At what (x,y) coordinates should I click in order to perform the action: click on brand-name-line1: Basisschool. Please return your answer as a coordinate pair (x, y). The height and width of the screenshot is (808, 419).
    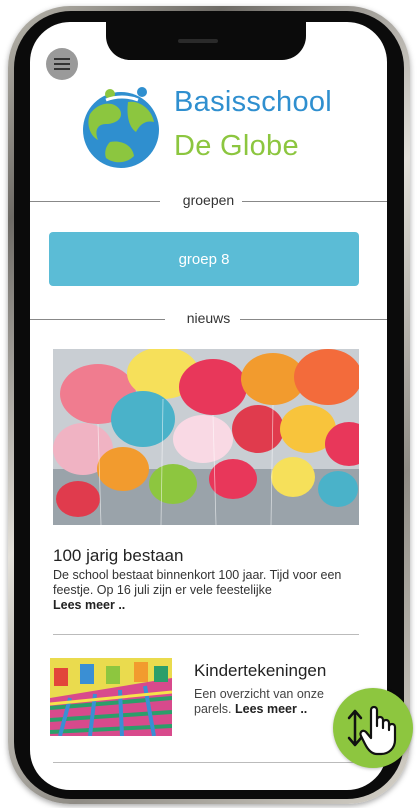
    Looking at the image, I should click on (253, 102).